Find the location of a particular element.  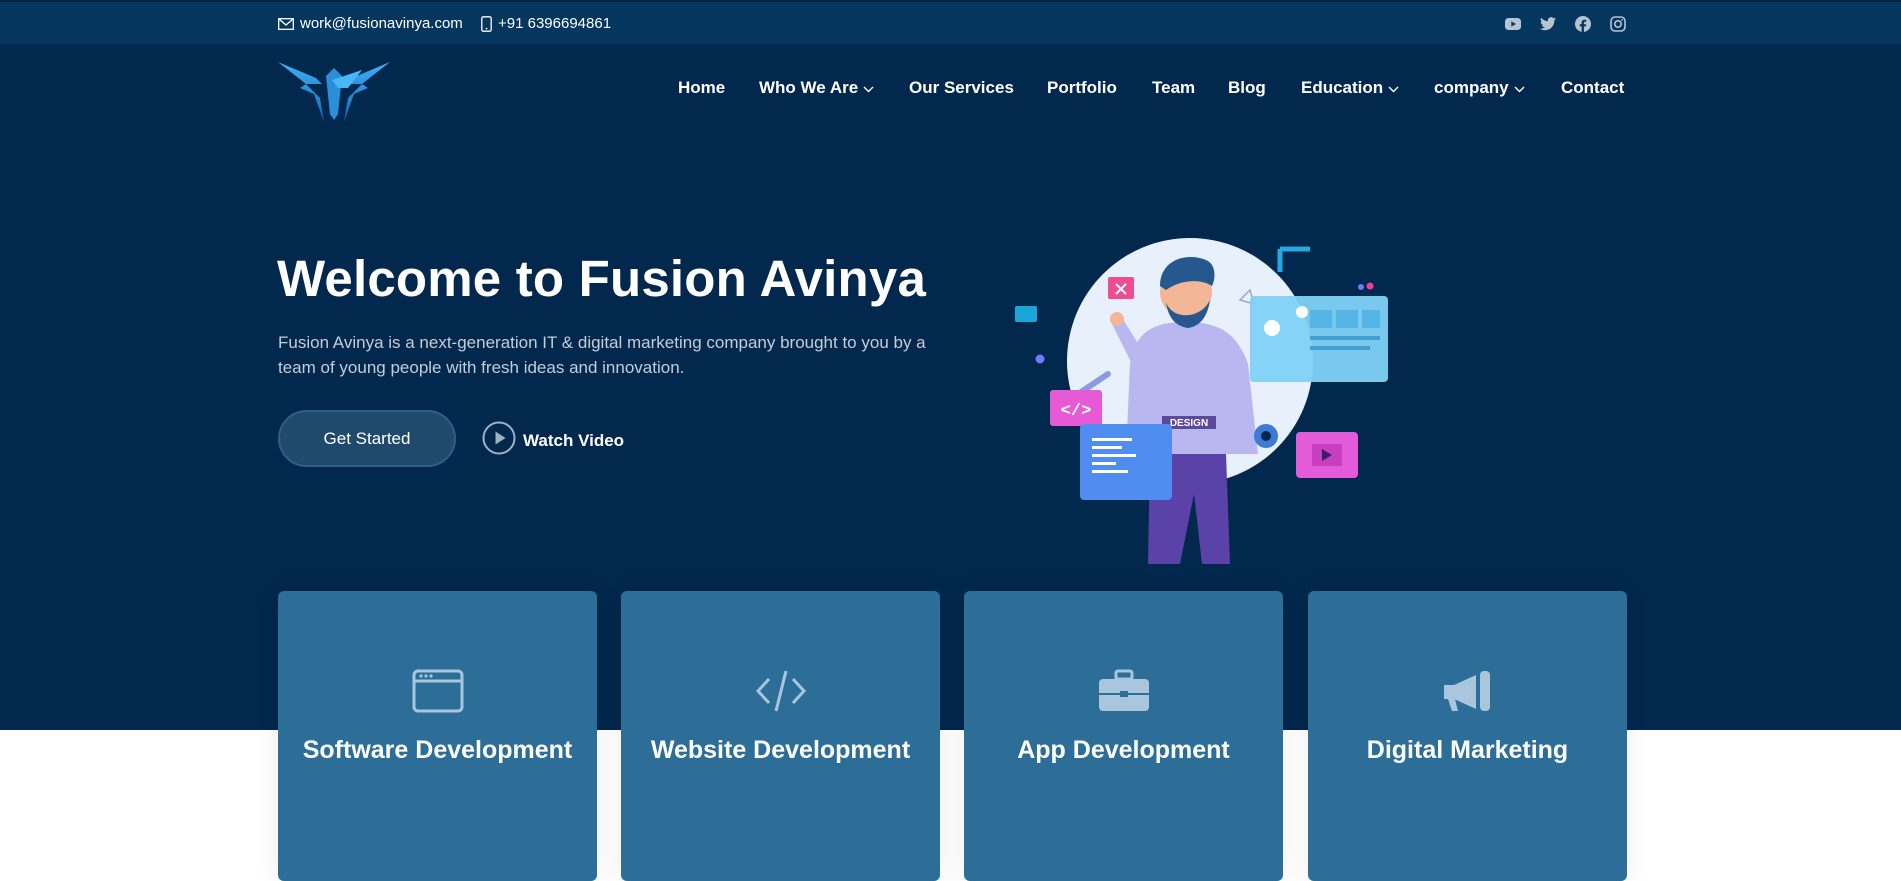

watch-video-button: Watch Video is located at coordinates (553, 440).